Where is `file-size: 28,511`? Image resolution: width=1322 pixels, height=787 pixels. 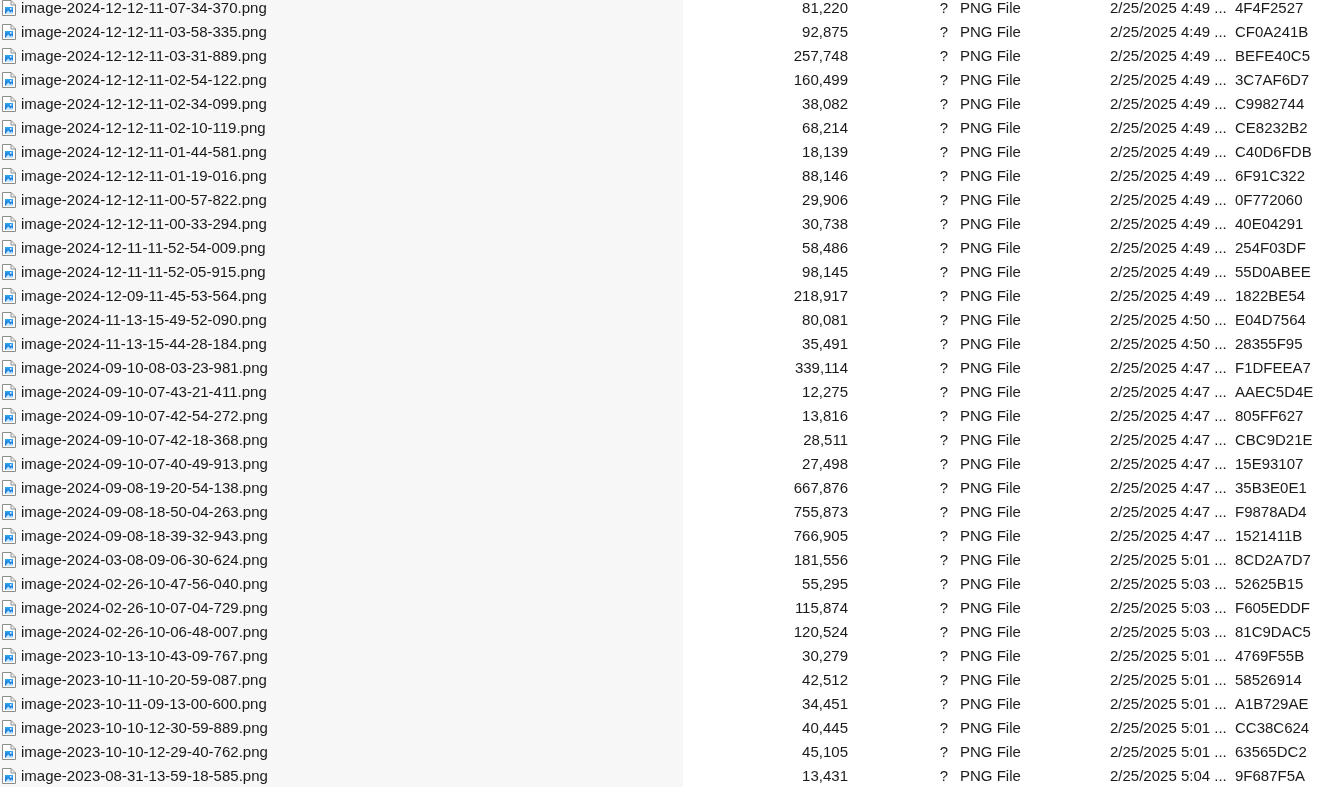 file-size: 28,511 is located at coordinates (825, 440).